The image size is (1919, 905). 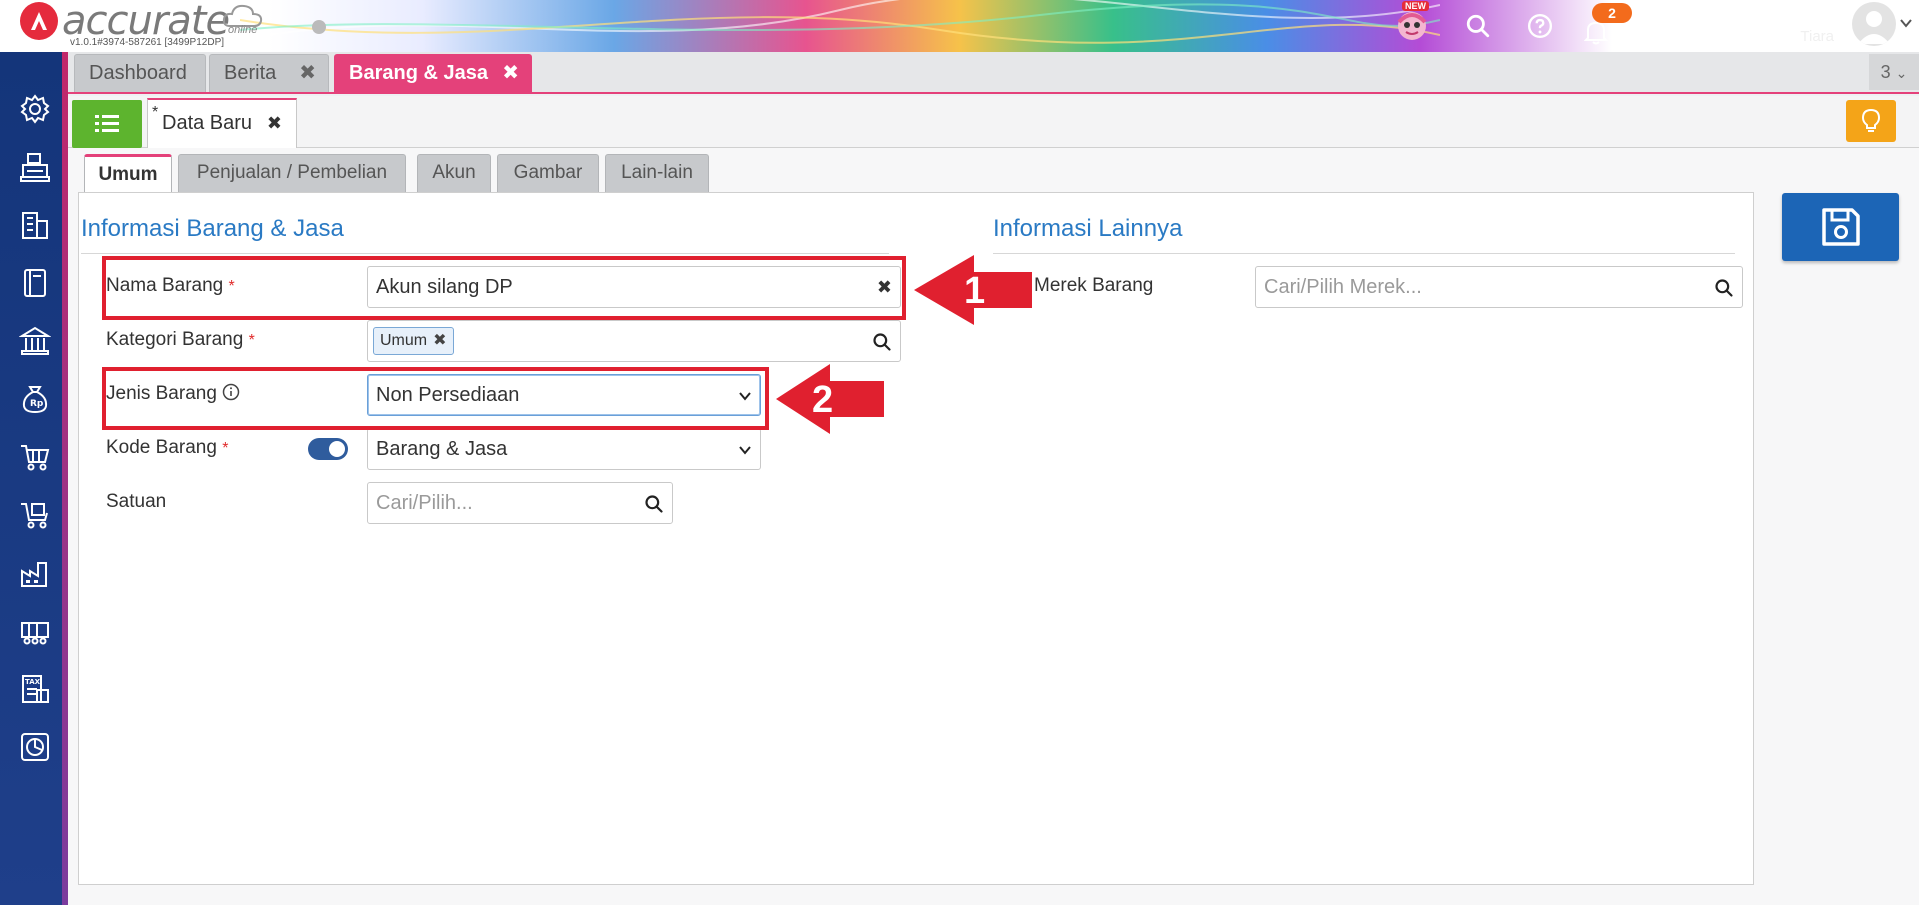 I want to click on annotation-number-1: 1, so click(x=974, y=291).